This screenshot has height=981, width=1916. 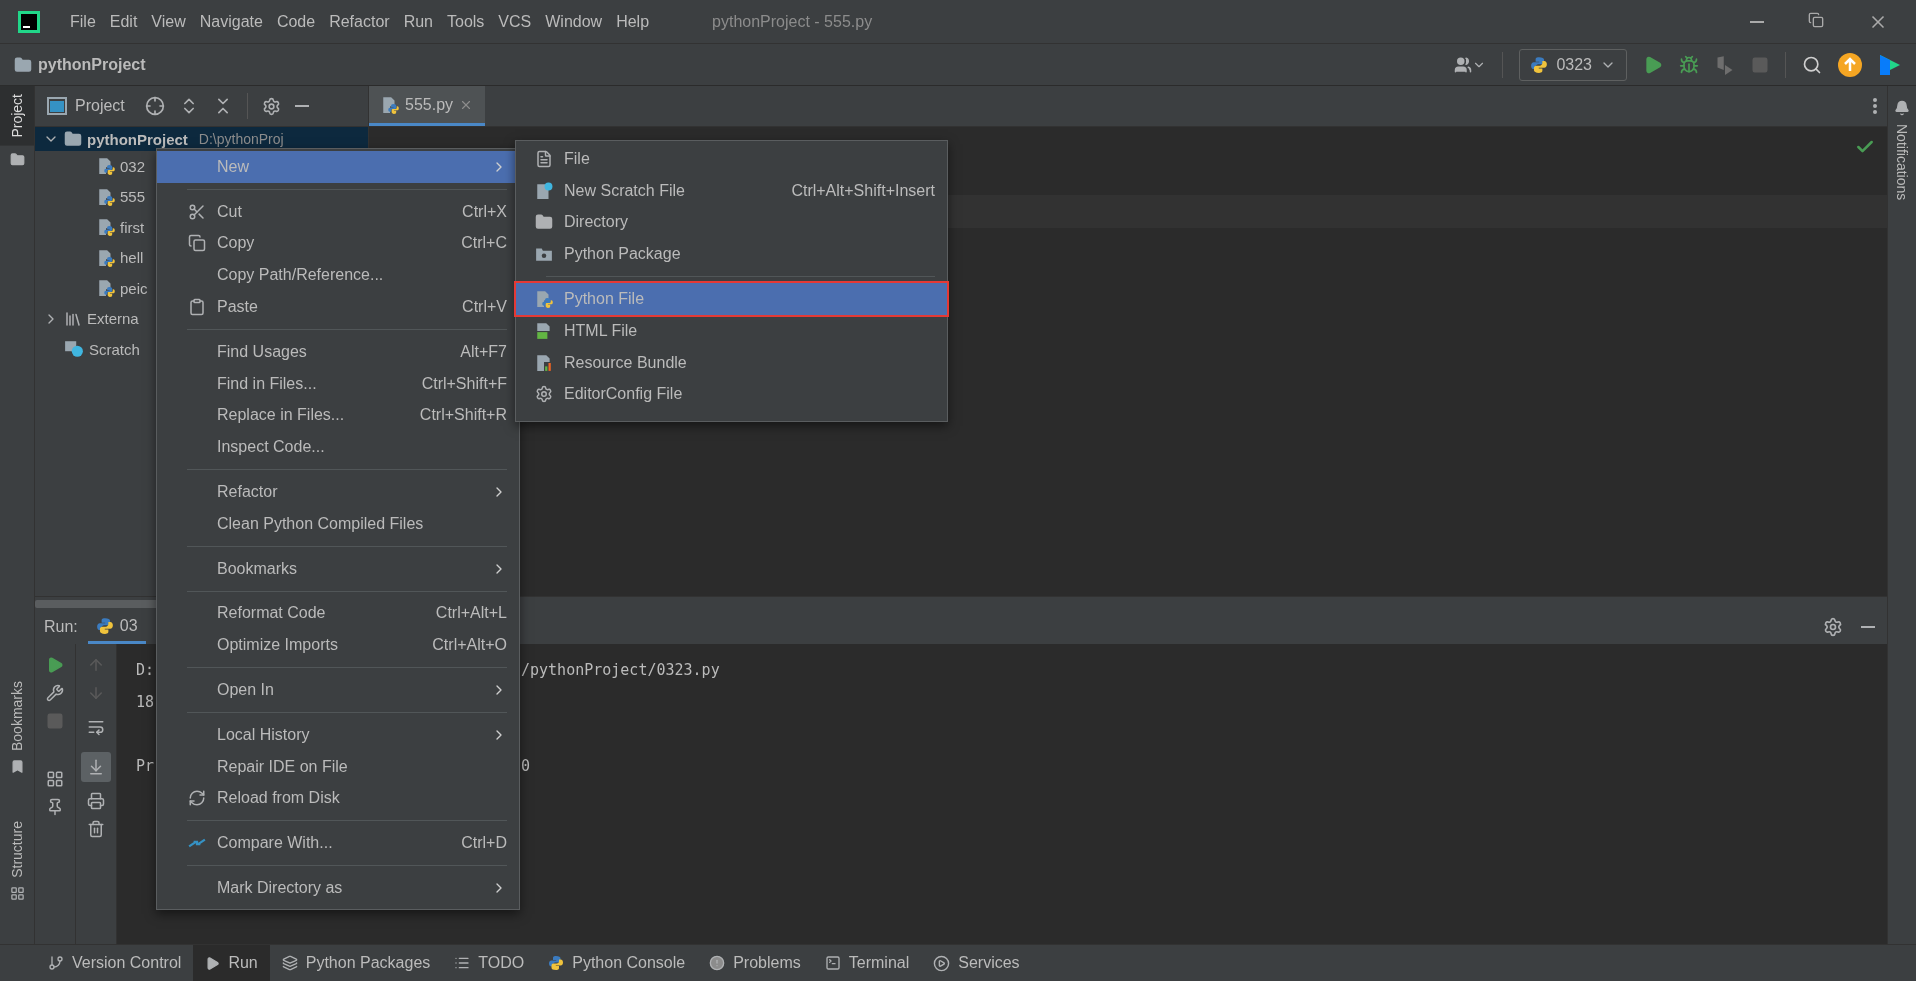 I want to click on console-text: 0, so click(x=526, y=766).